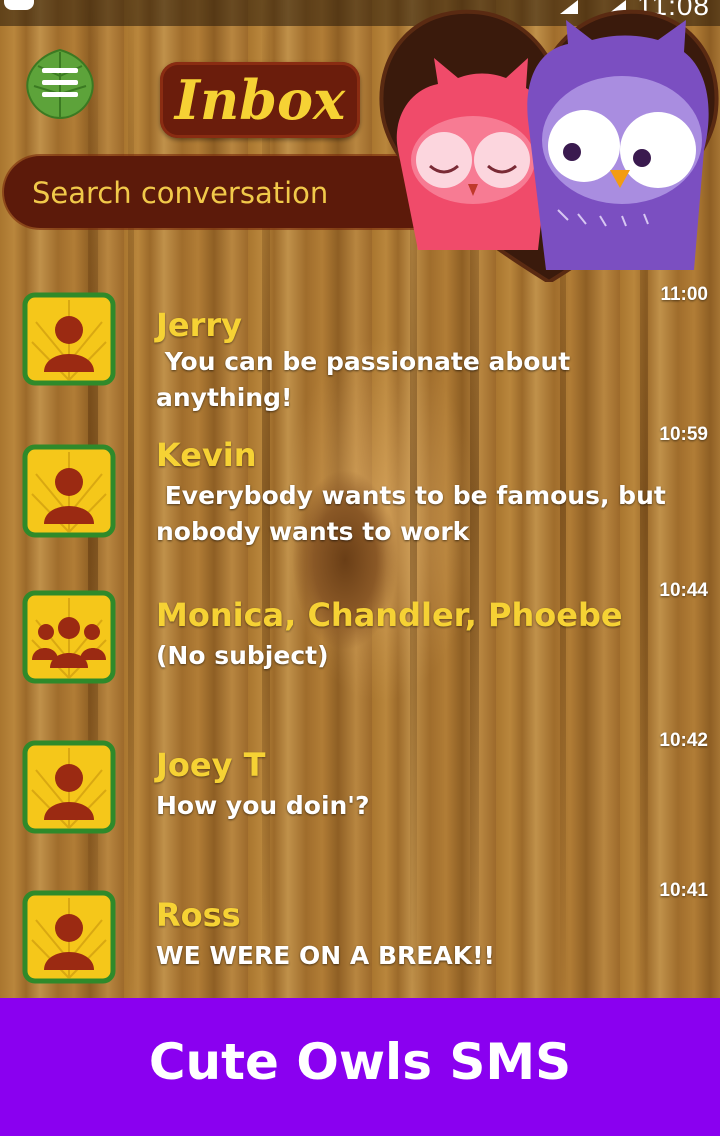  I want to click on search-input, so click(222, 193).